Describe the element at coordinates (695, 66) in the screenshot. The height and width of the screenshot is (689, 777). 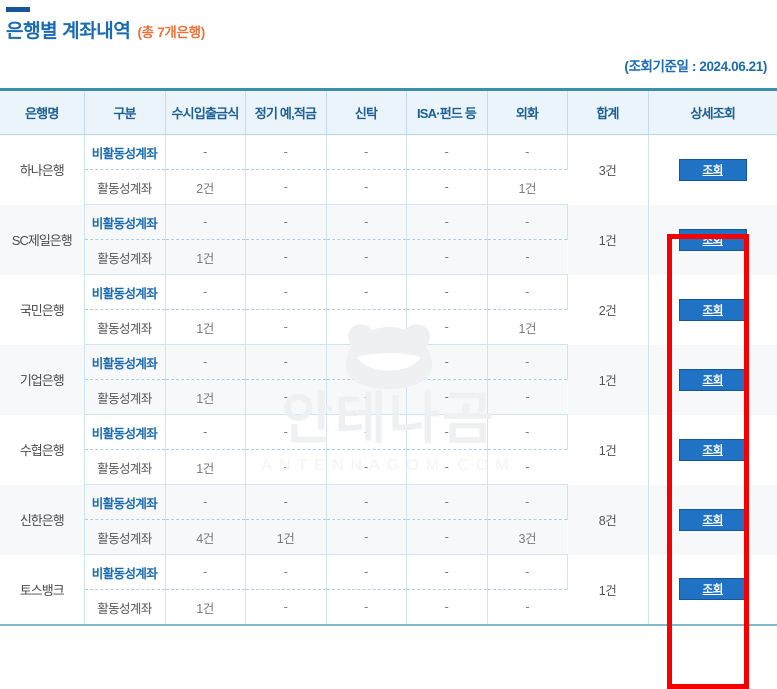
I see `as-of-date-label: (조회기준일 : 2024.06.21)` at that location.